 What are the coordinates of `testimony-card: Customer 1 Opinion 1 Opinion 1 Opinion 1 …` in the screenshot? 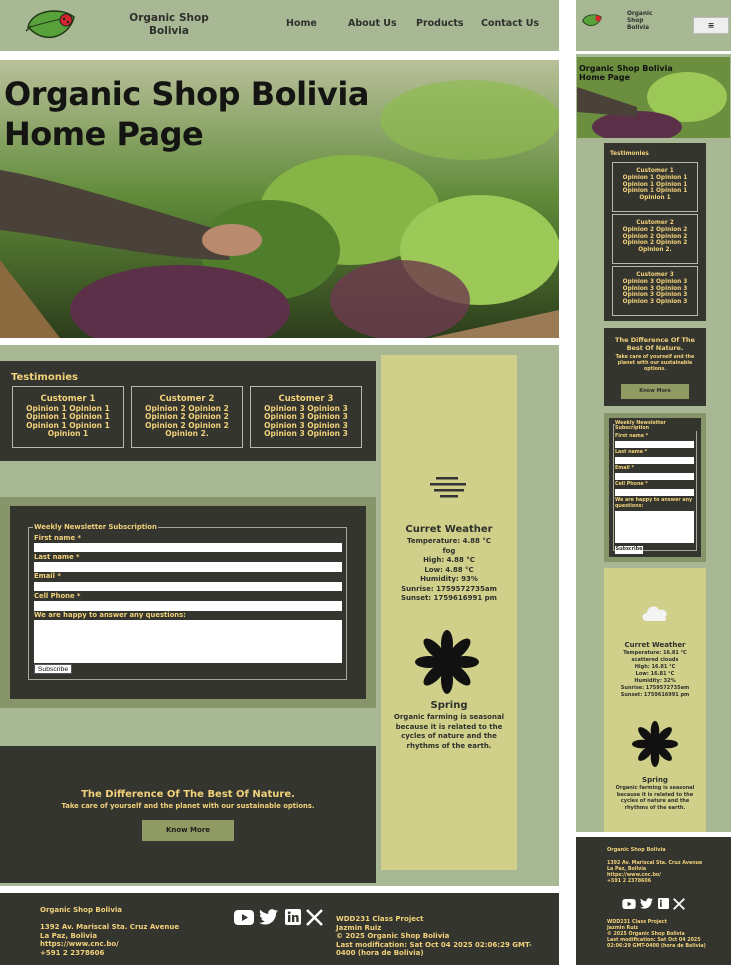 It's located at (68, 417).